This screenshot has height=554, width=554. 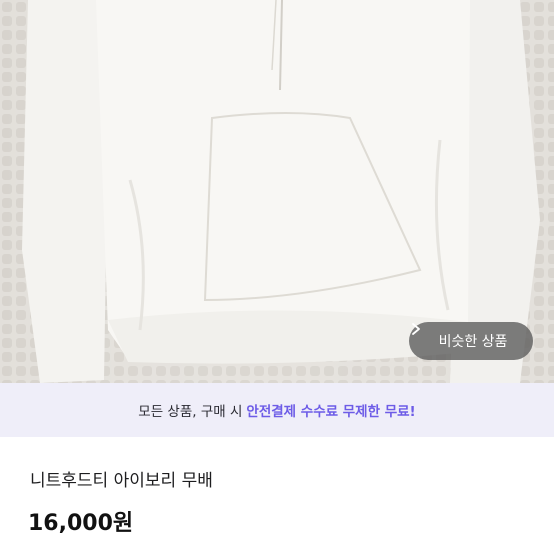 What do you see at coordinates (121, 481) in the screenshot?
I see `product-title: 니트후드티 아이보리 무배` at bounding box center [121, 481].